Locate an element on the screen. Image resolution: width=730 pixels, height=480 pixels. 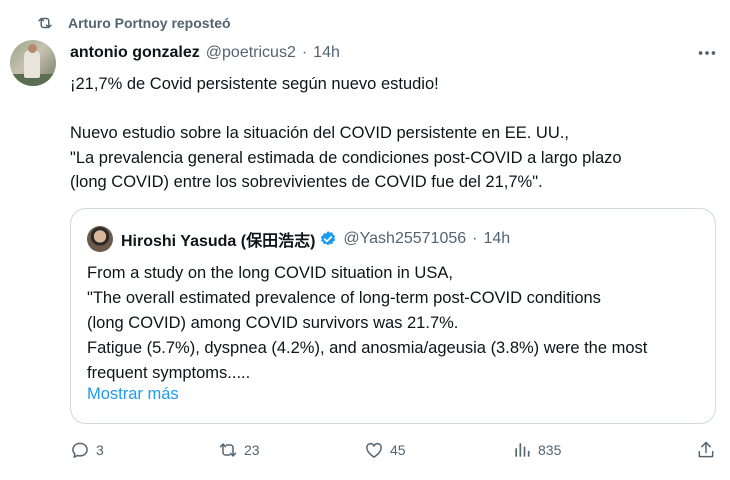
quoted-author-handle: @Yash25571056 is located at coordinates (405, 238).